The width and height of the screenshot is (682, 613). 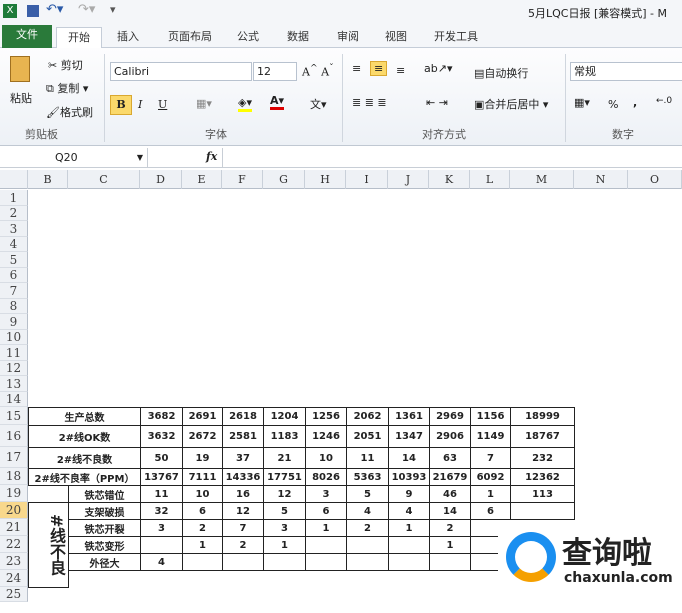 What do you see at coordinates (409, 436) in the screenshot?
I see `table-cell: 1347` at bounding box center [409, 436].